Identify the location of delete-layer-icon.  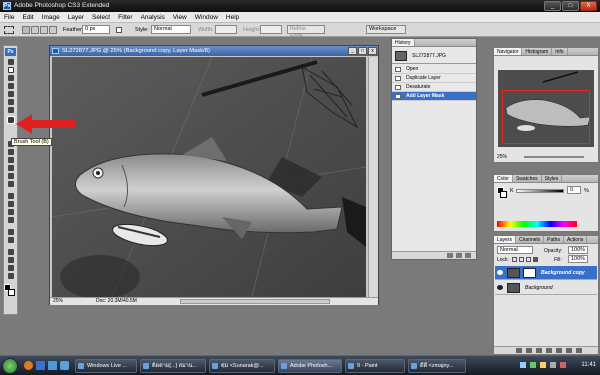
(579, 350).